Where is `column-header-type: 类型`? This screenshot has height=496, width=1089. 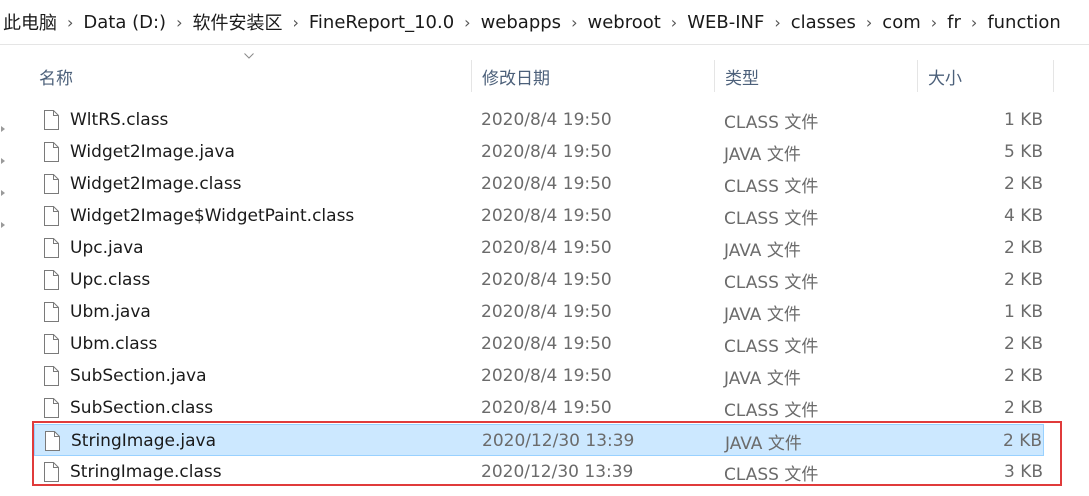 column-header-type: 类型 is located at coordinates (816, 76).